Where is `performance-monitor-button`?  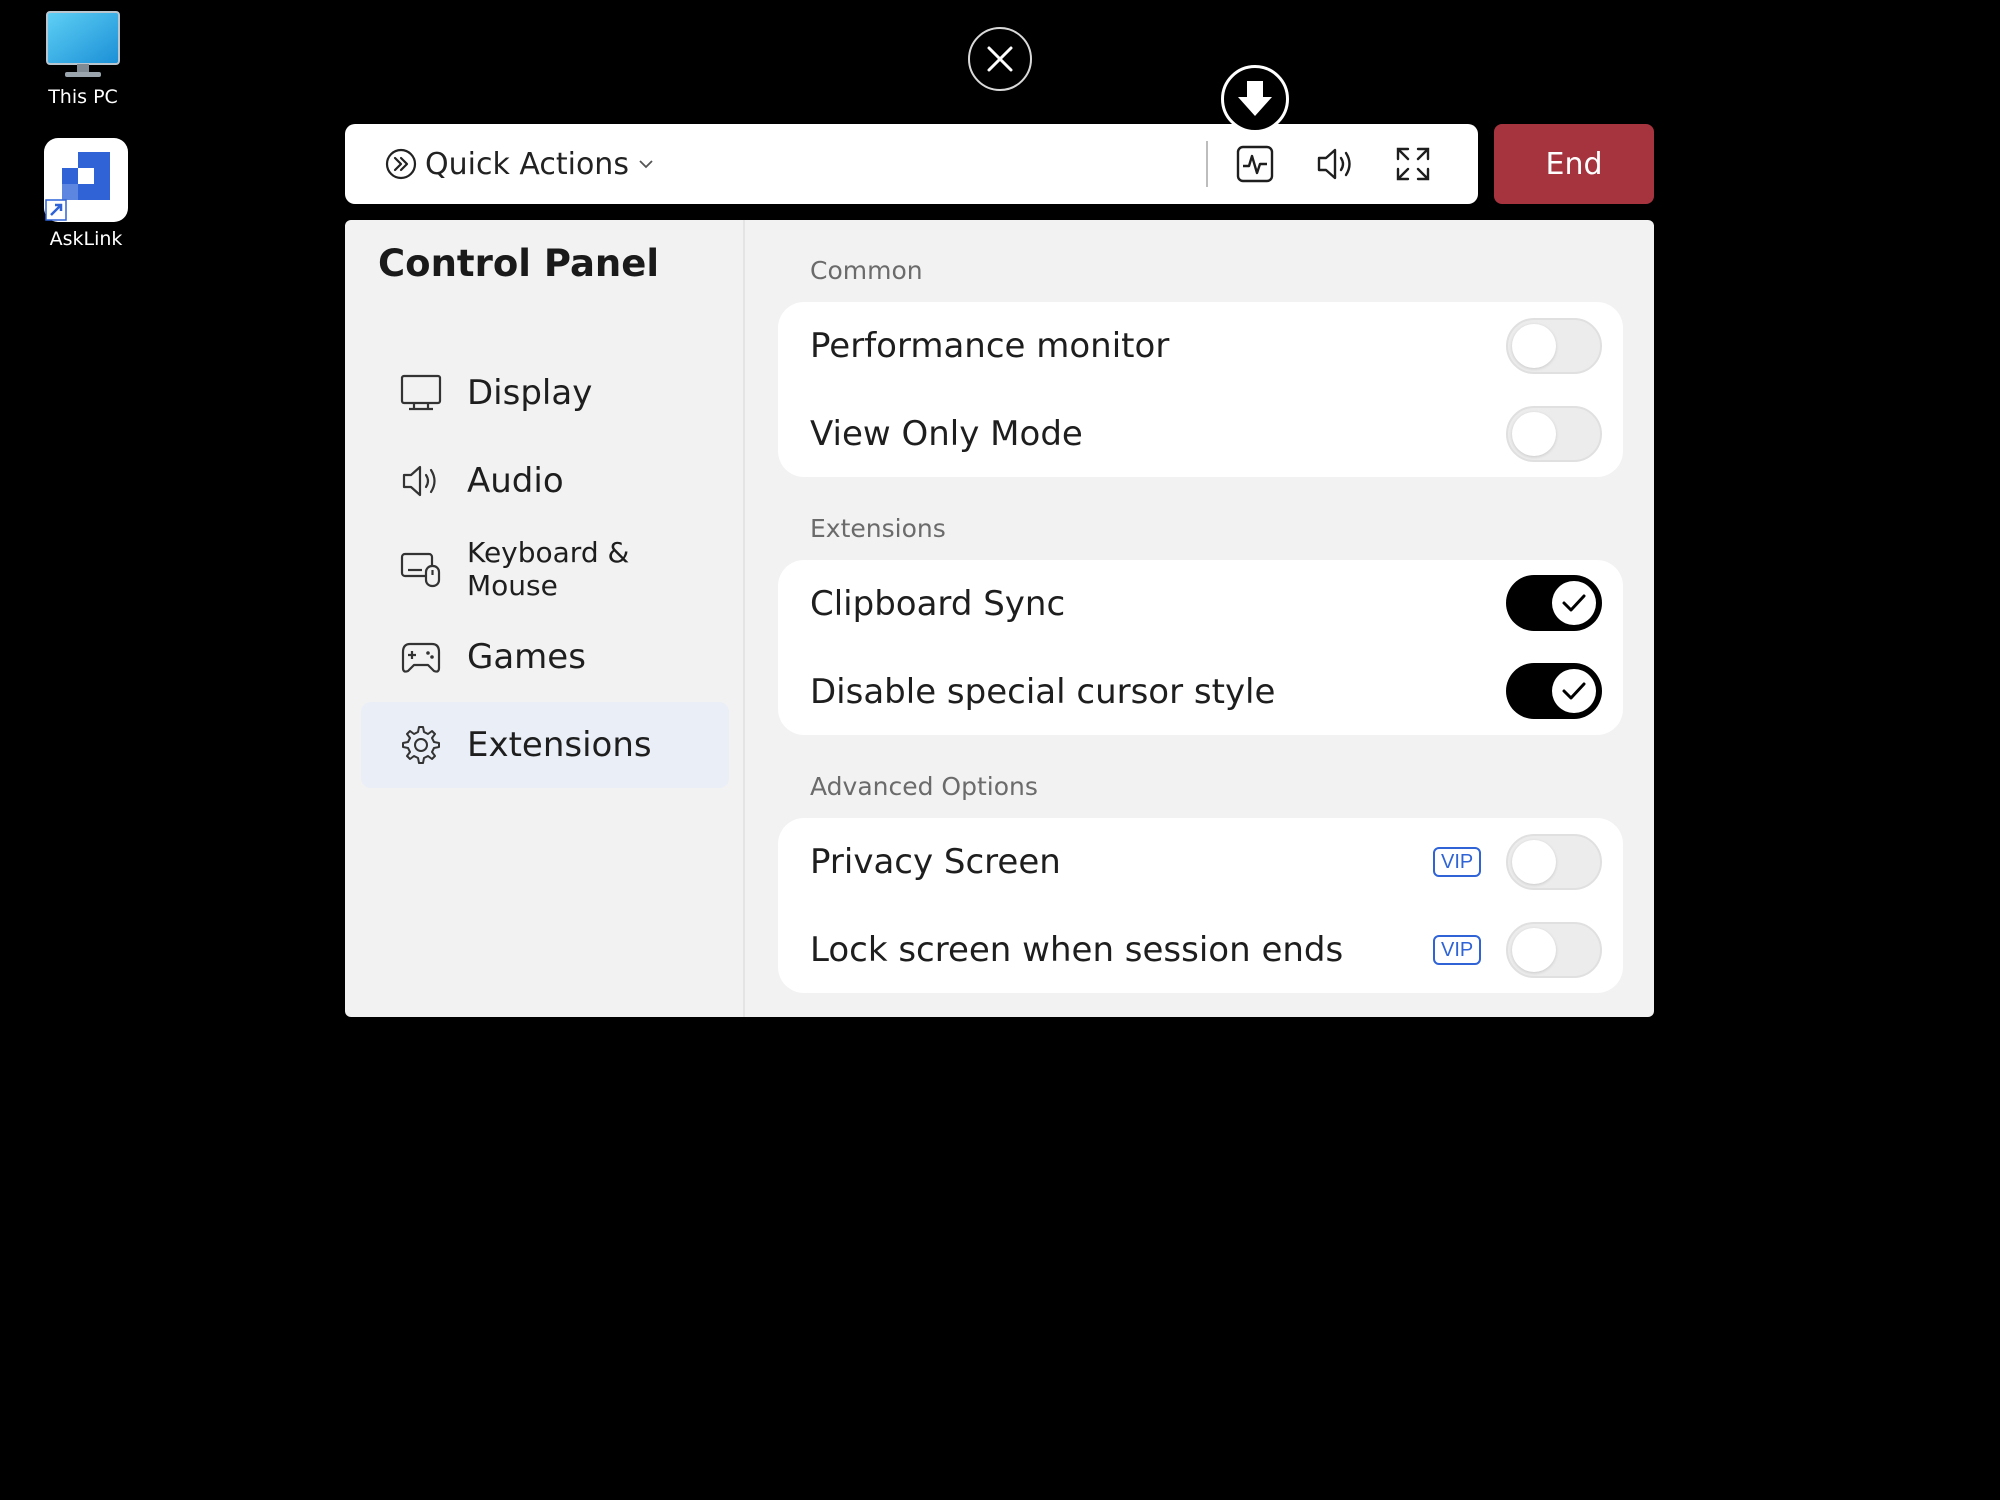
performance-monitor-button is located at coordinates (1255, 164).